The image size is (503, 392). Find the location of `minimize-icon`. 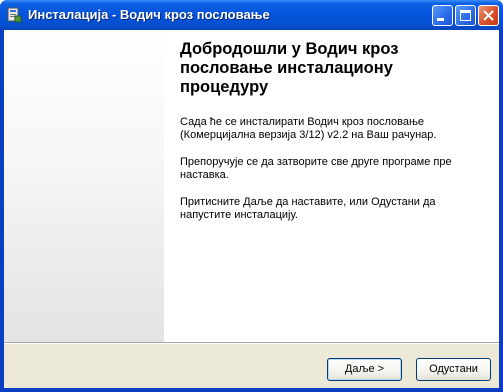

minimize-icon is located at coordinates (440, 19).